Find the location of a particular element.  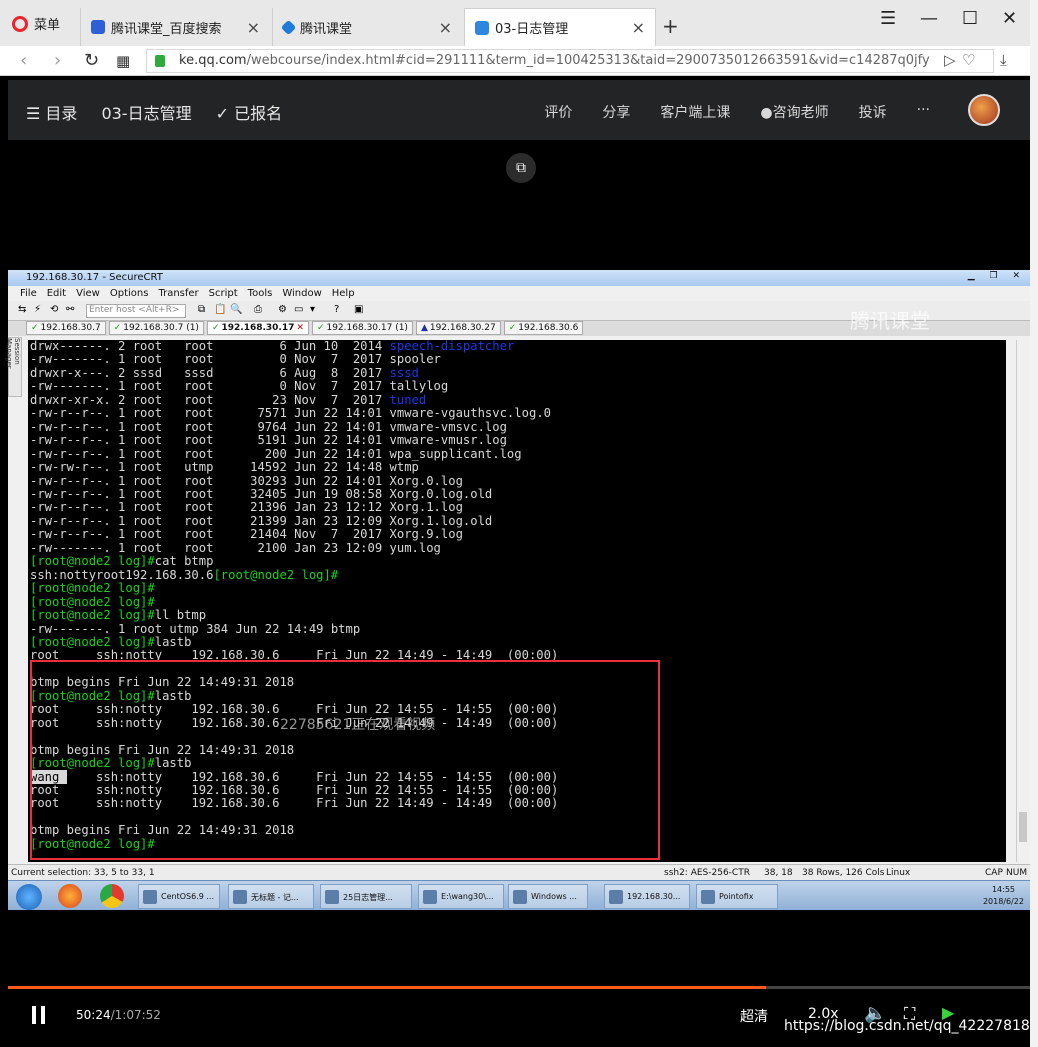

session-tab-active: ✓ 192.168.30.17 ✕ is located at coordinates (258, 328).